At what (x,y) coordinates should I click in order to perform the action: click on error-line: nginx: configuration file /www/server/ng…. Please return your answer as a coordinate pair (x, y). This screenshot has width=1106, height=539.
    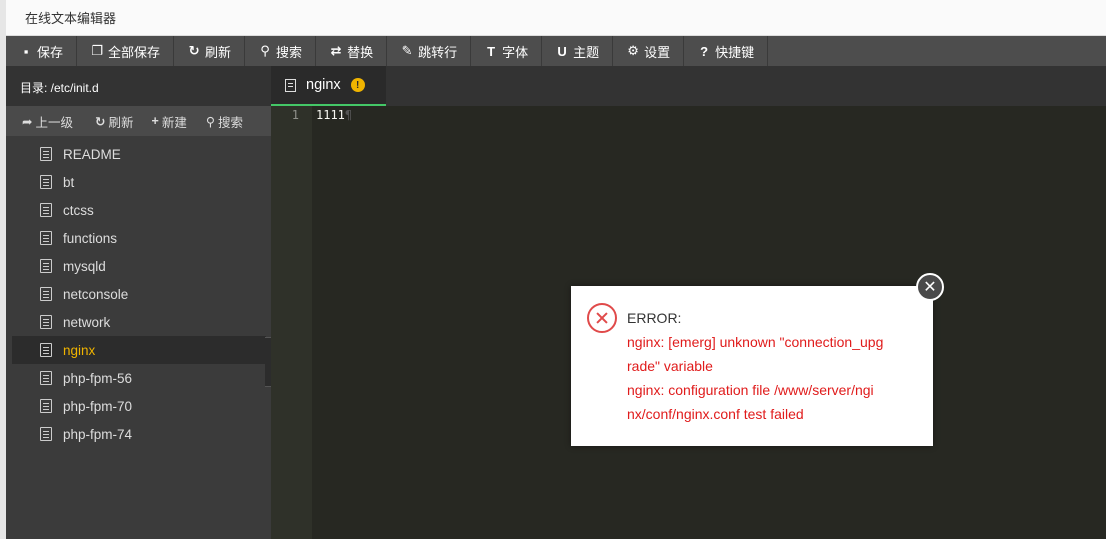
    Looking at the image, I should click on (750, 390).